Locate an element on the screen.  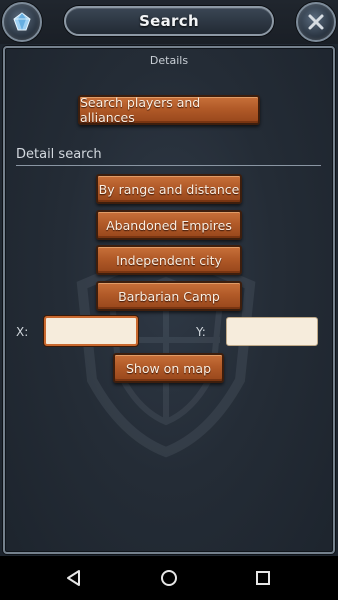
page-title: Search is located at coordinates (169, 21).